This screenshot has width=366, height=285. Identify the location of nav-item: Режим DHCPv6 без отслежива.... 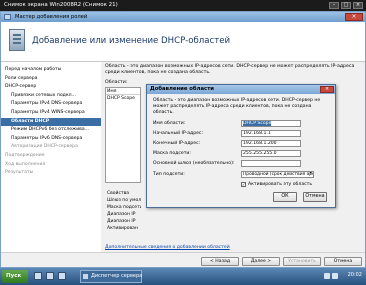
(51, 130).